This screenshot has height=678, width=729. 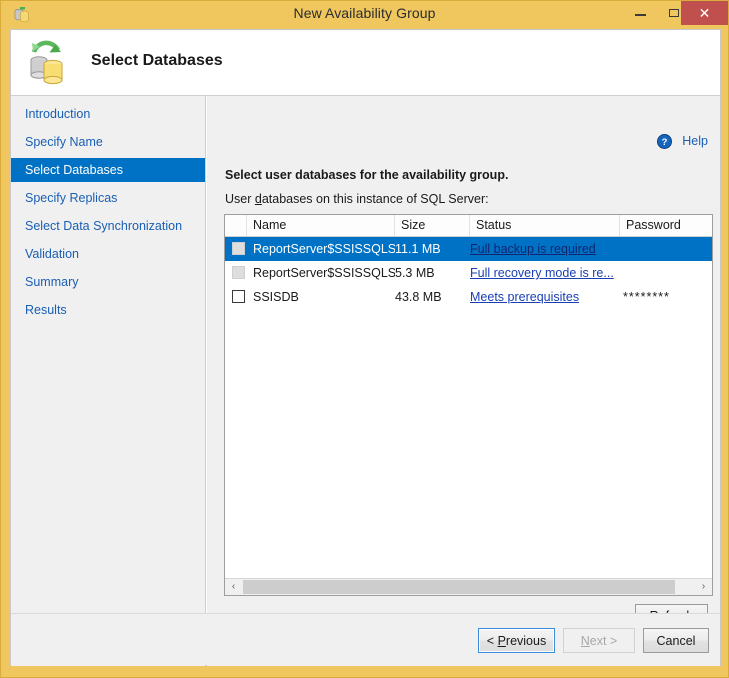 I want to click on cell-size: 43.8 MB, so click(x=418, y=297).